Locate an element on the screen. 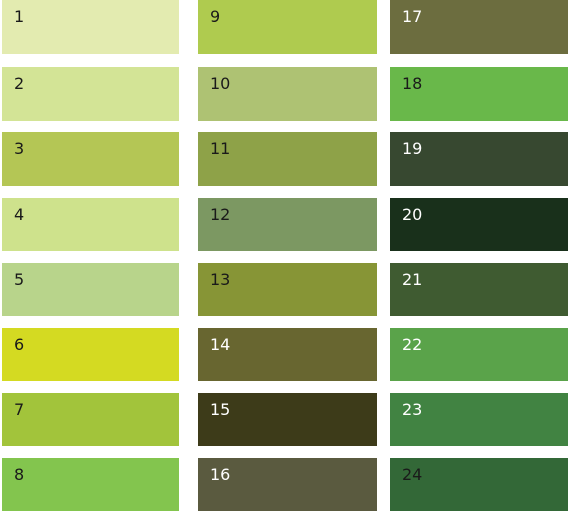  swatch-number: 8 is located at coordinates (19, 474).